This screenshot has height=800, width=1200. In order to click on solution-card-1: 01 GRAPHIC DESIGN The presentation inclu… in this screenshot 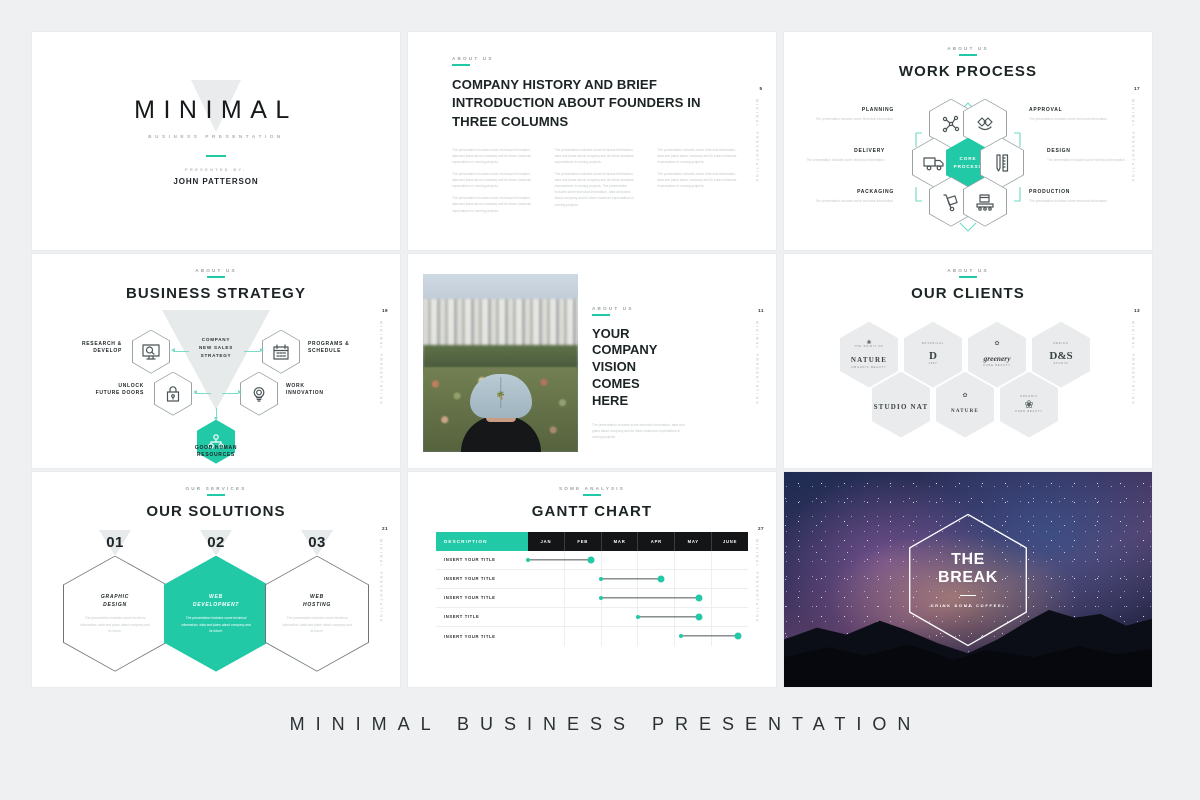, I will do `click(115, 600)`.